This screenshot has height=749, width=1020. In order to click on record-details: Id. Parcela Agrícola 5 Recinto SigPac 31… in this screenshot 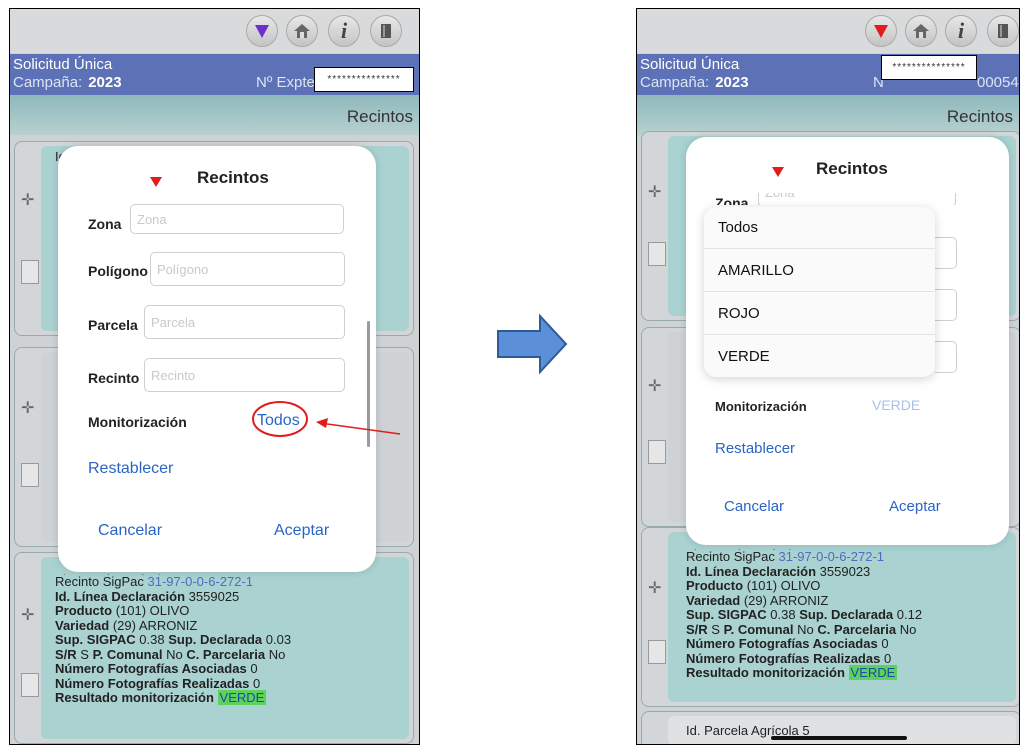, I will do `click(804, 614)`.